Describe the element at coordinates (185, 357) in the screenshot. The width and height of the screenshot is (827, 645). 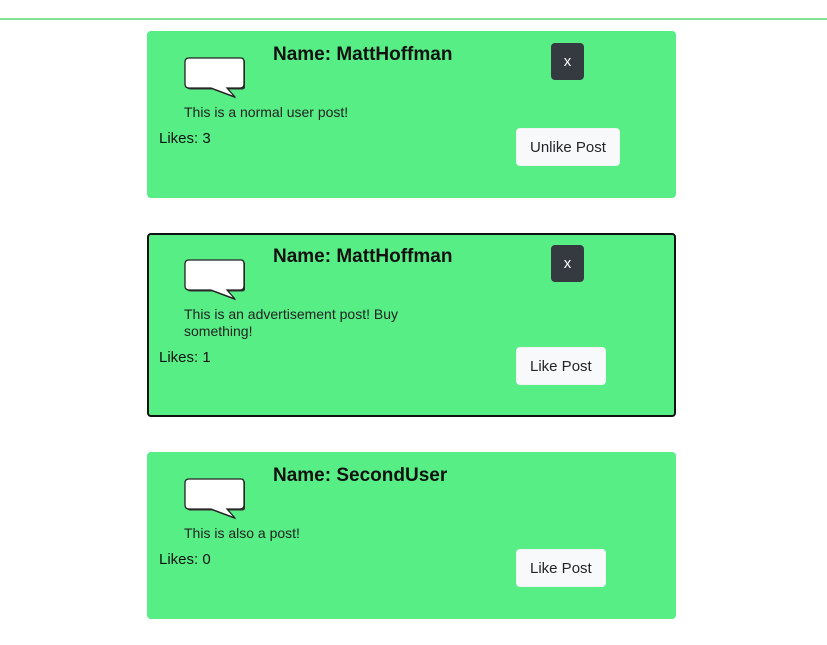
I see `likes-count: Likes: 1` at that location.